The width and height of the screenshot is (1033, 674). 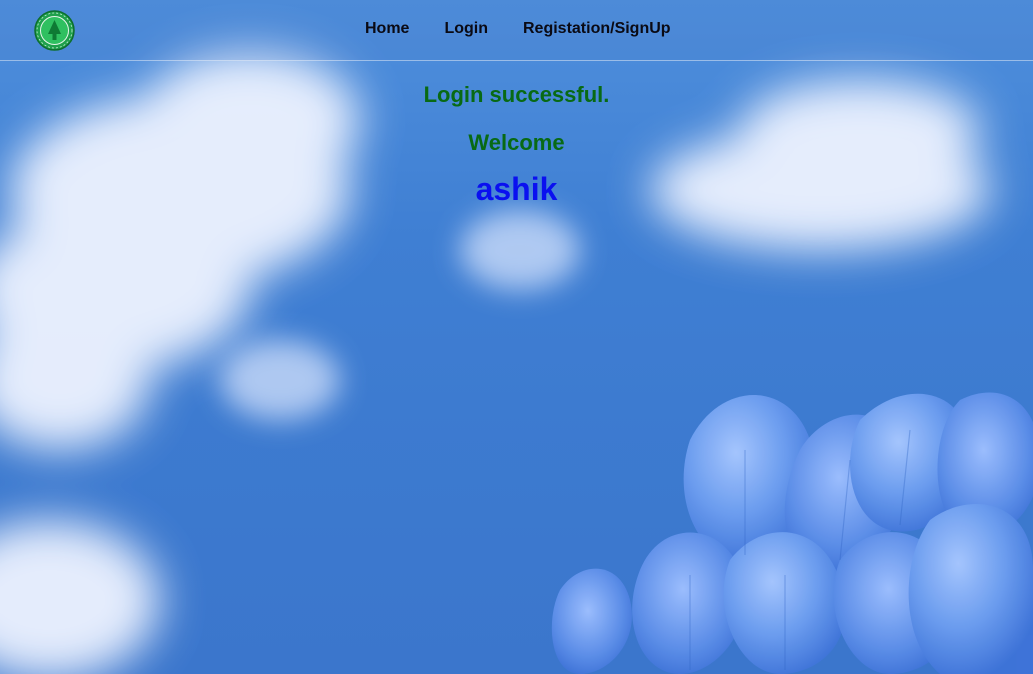 What do you see at coordinates (597, 29) in the screenshot?
I see `nav-register-link: Registation/SignUp` at bounding box center [597, 29].